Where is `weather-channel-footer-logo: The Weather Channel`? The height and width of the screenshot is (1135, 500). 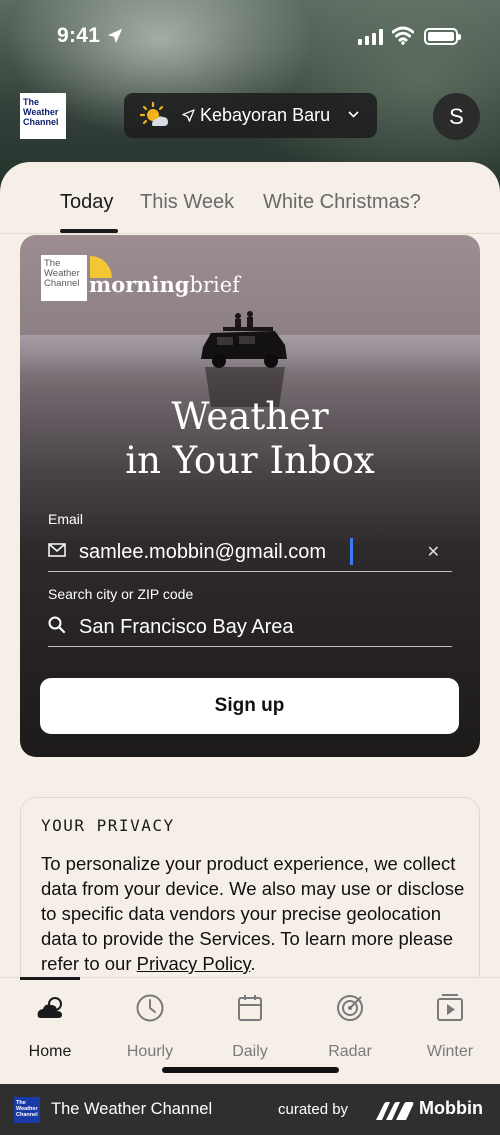 weather-channel-footer-logo: The Weather Channel is located at coordinates (27, 1110).